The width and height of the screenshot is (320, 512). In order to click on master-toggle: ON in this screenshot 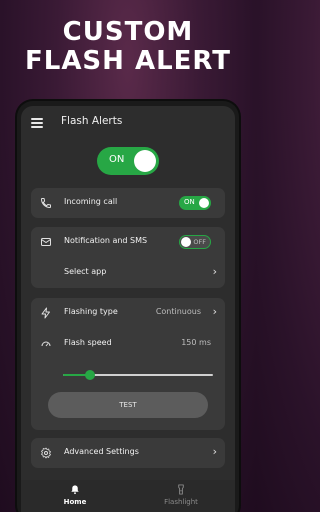, I will do `click(128, 161)`.